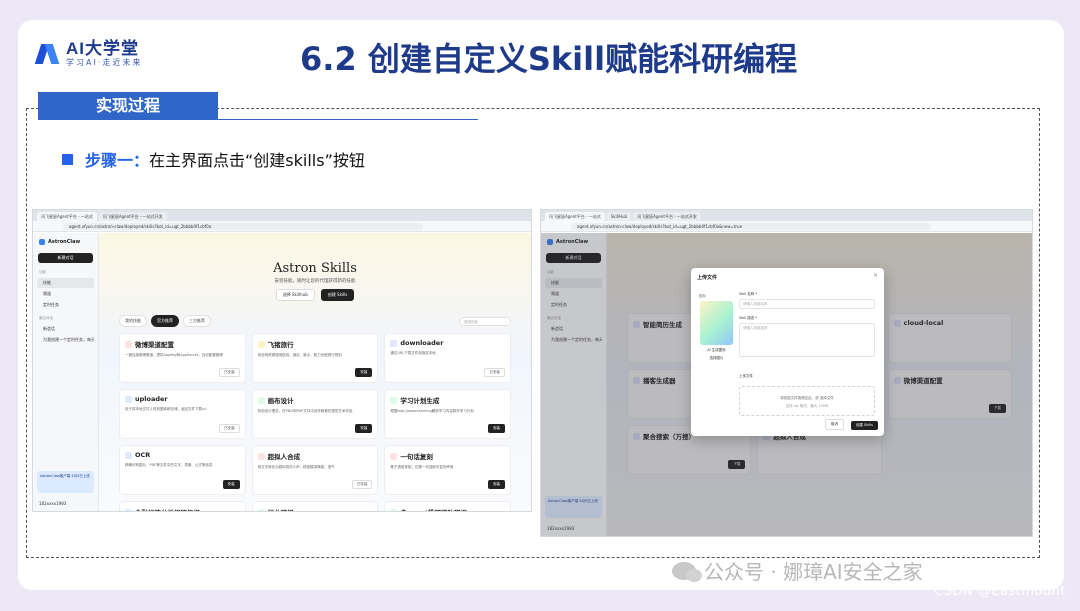 The width and height of the screenshot is (1080, 611). I want to click on browser-tab: SkillHub, so click(619, 216).